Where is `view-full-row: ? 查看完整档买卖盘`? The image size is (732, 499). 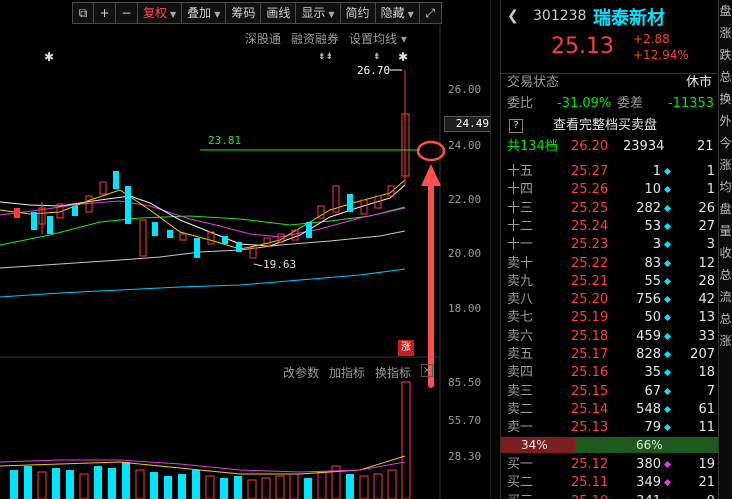
view-full-row: ? 查看完整档买卖盘 is located at coordinates (616, 126).